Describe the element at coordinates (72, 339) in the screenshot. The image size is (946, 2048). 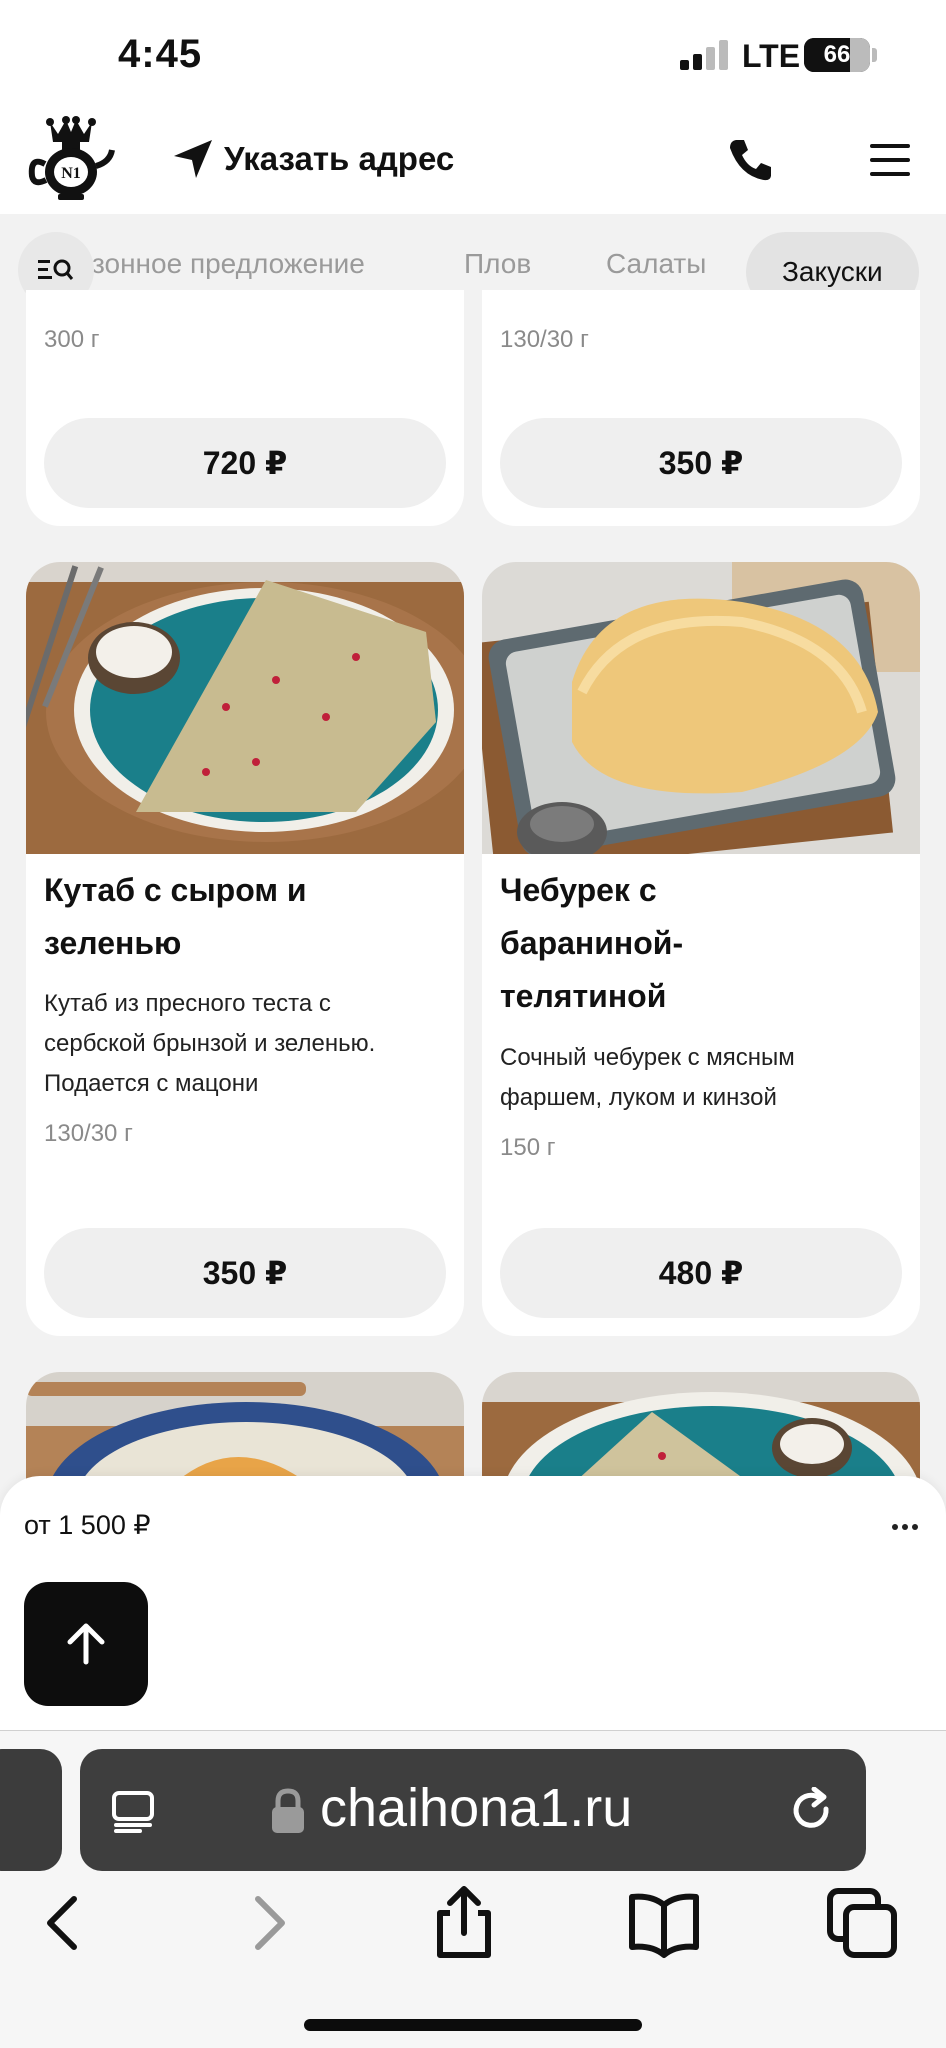
I see `product-weight: 300 г` at that location.